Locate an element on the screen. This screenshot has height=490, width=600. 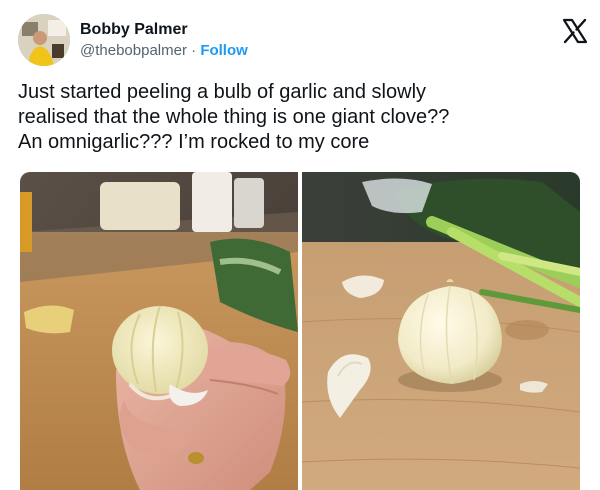
follow-button: Follow is located at coordinates (224, 50).